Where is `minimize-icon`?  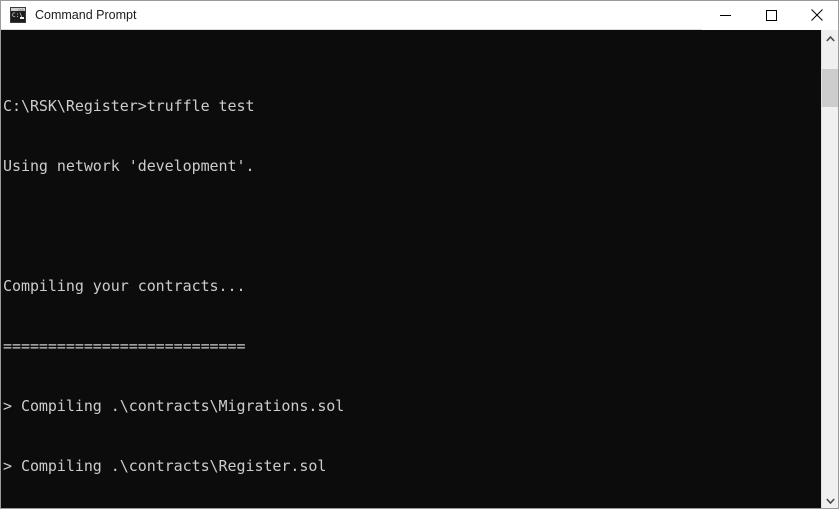 minimize-icon is located at coordinates (725, 15).